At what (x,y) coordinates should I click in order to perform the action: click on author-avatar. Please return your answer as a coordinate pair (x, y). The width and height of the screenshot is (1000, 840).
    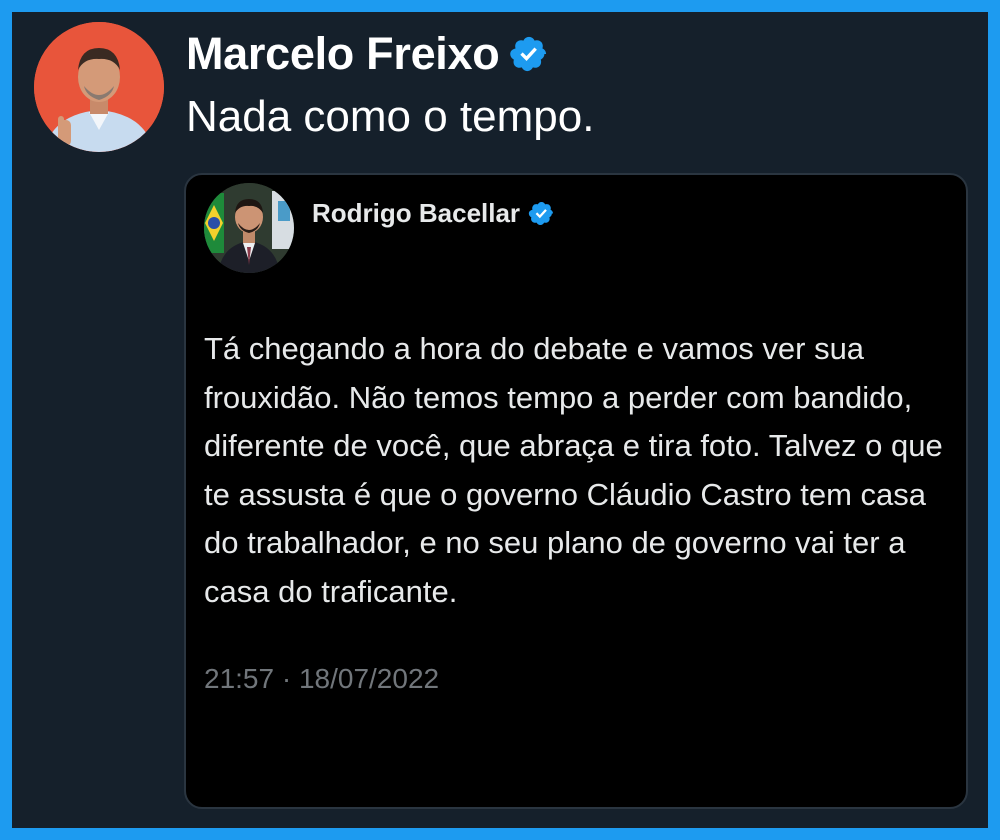
    Looking at the image, I should click on (99, 87).